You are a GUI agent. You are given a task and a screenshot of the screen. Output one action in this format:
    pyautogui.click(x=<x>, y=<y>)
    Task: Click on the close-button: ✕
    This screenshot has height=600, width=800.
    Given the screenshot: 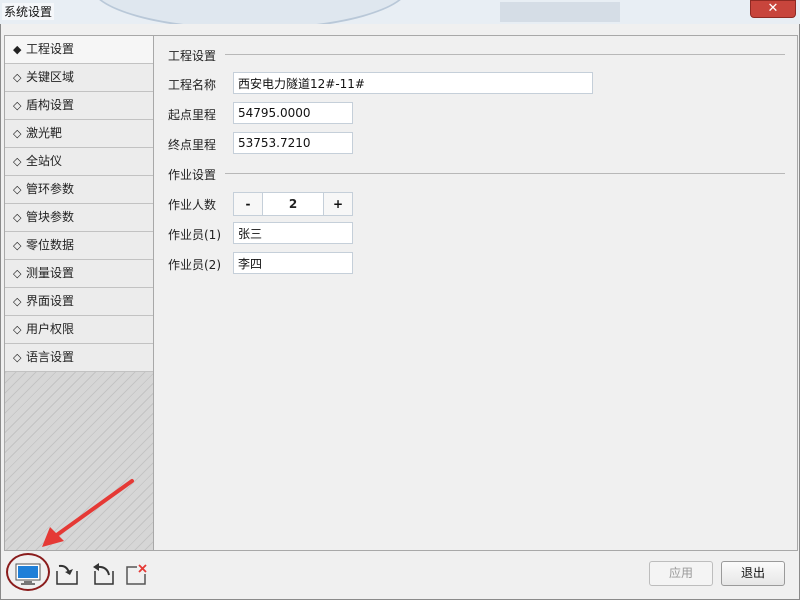 What is the action you would take?
    pyautogui.click(x=773, y=9)
    